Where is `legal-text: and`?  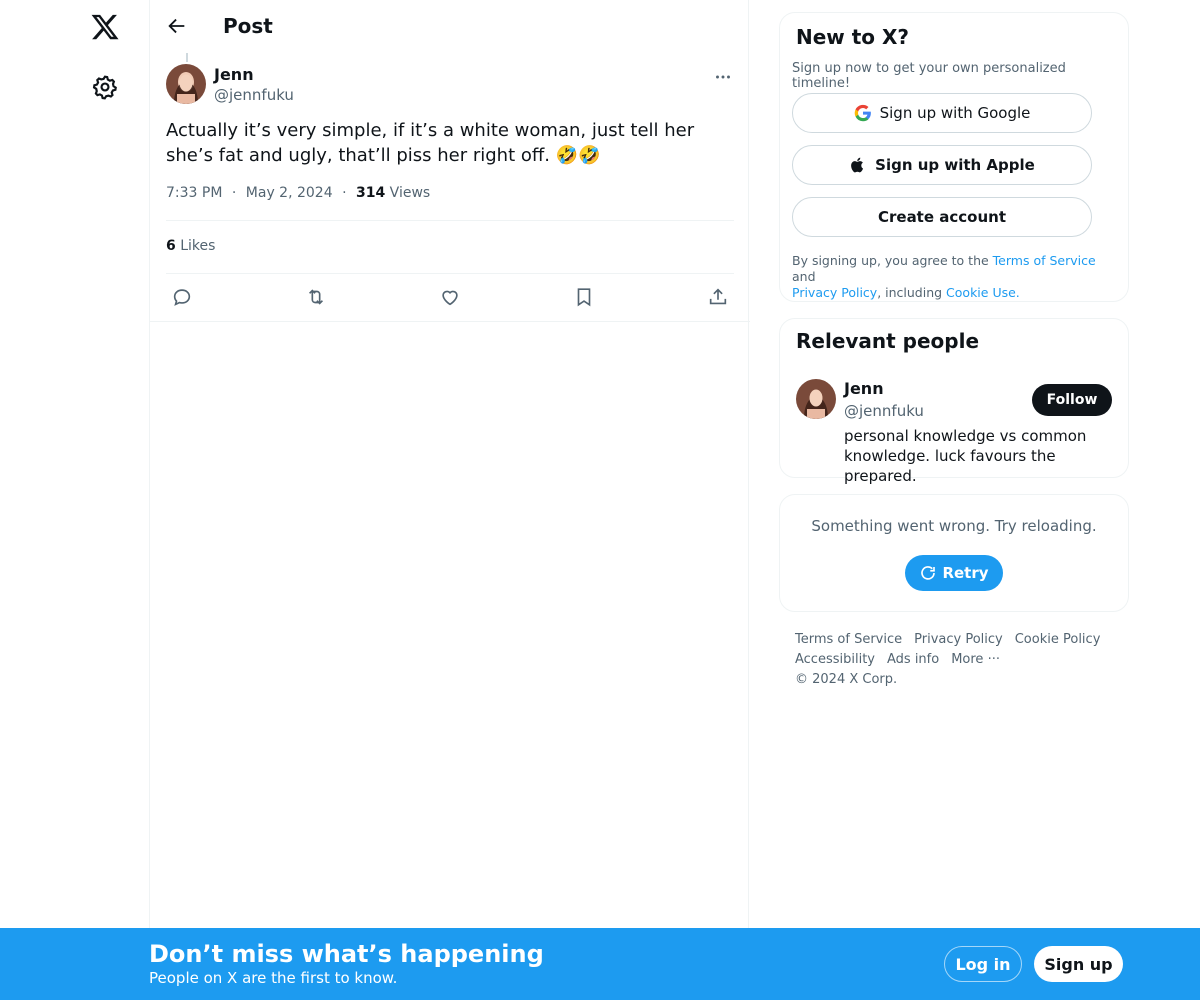
legal-text: and is located at coordinates (804, 276).